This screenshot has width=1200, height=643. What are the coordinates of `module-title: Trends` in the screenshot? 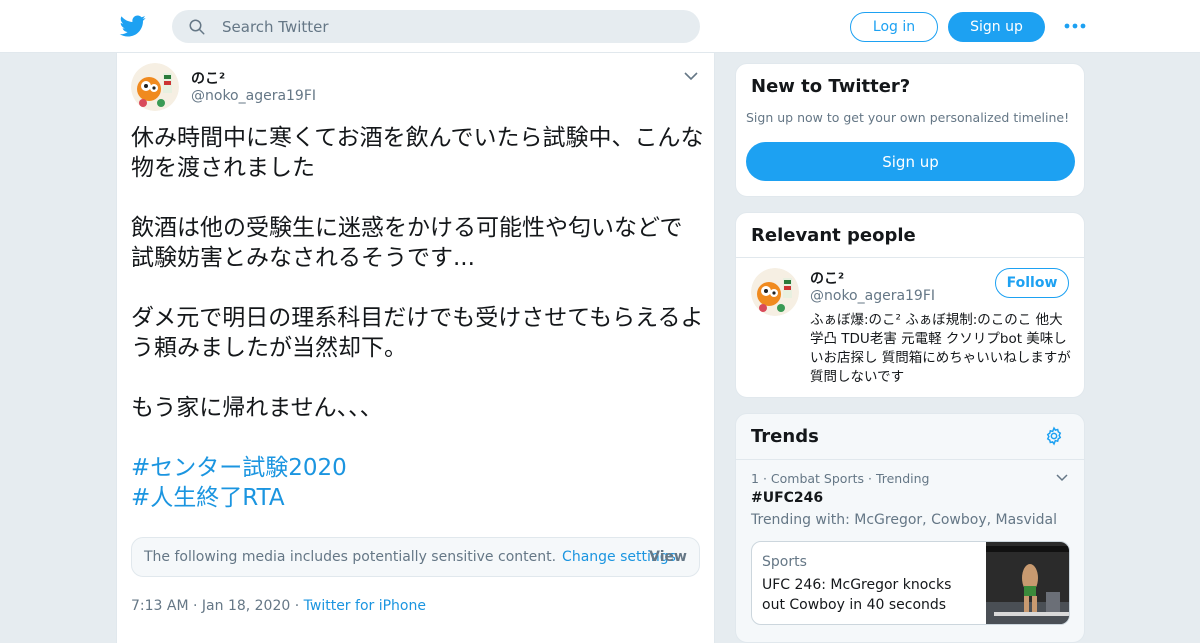 It's located at (785, 436).